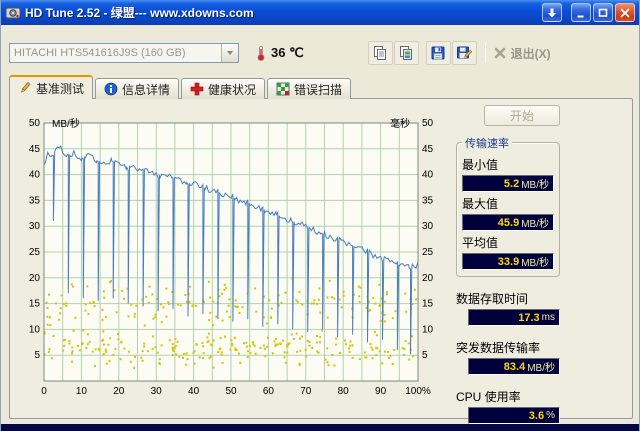  What do you see at coordinates (480, 204) in the screenshot?
I see `max-label: 最大值` at bounding box center [480, 204].